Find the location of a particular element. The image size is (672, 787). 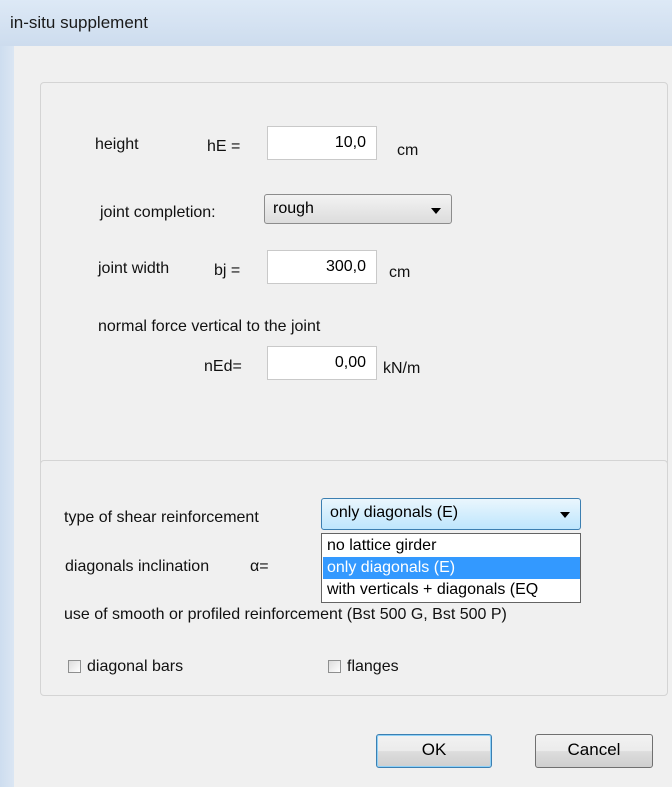

diagonal-bars-checkbox is located at coordinates (74, 666).